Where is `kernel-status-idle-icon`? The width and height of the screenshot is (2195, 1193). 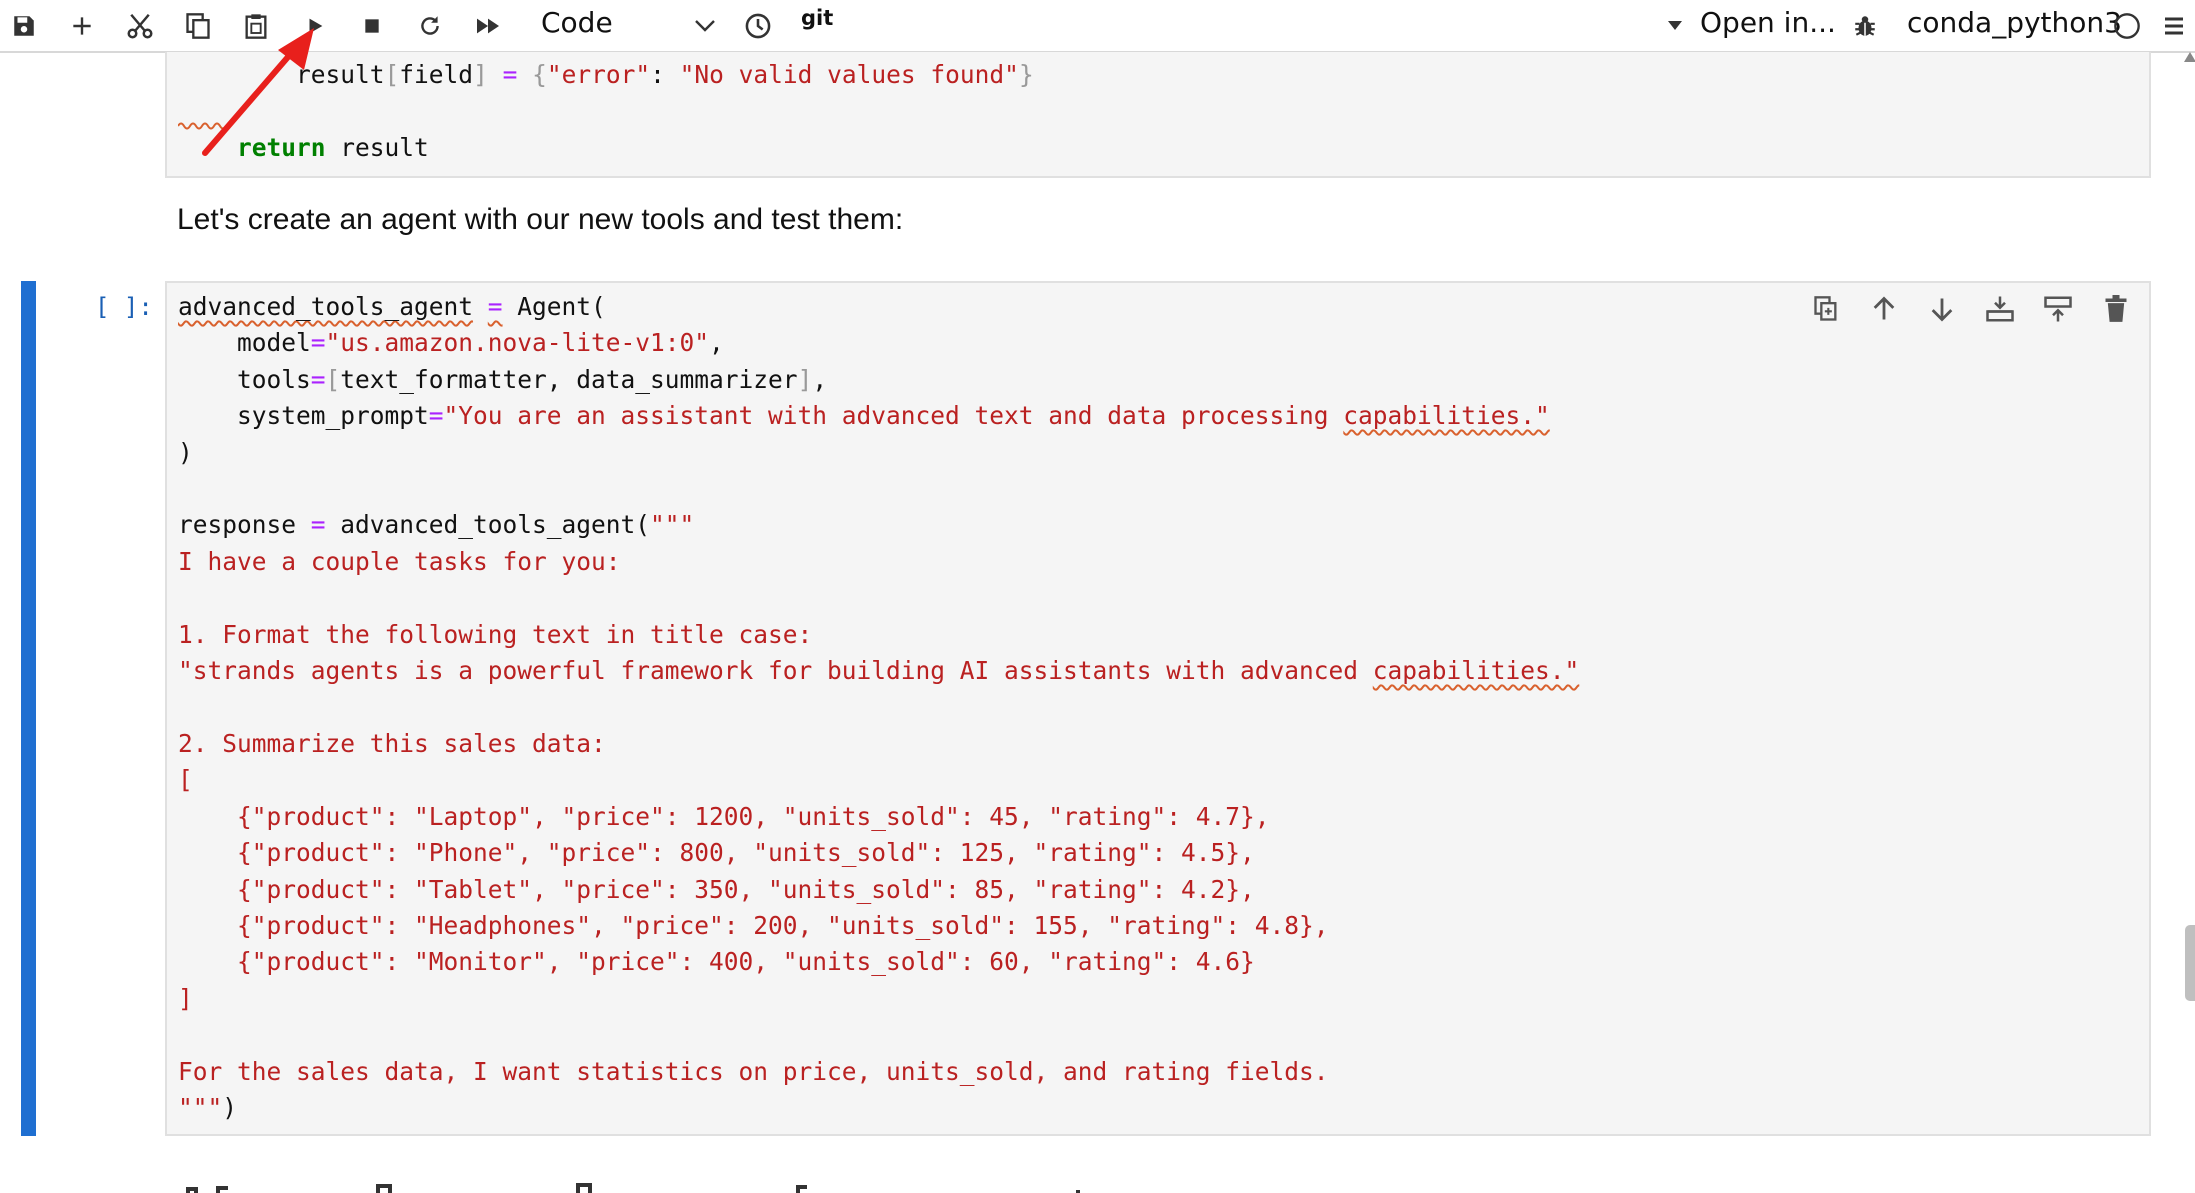 kernel-status-idle-icon is located at coordinates (2127, 26).